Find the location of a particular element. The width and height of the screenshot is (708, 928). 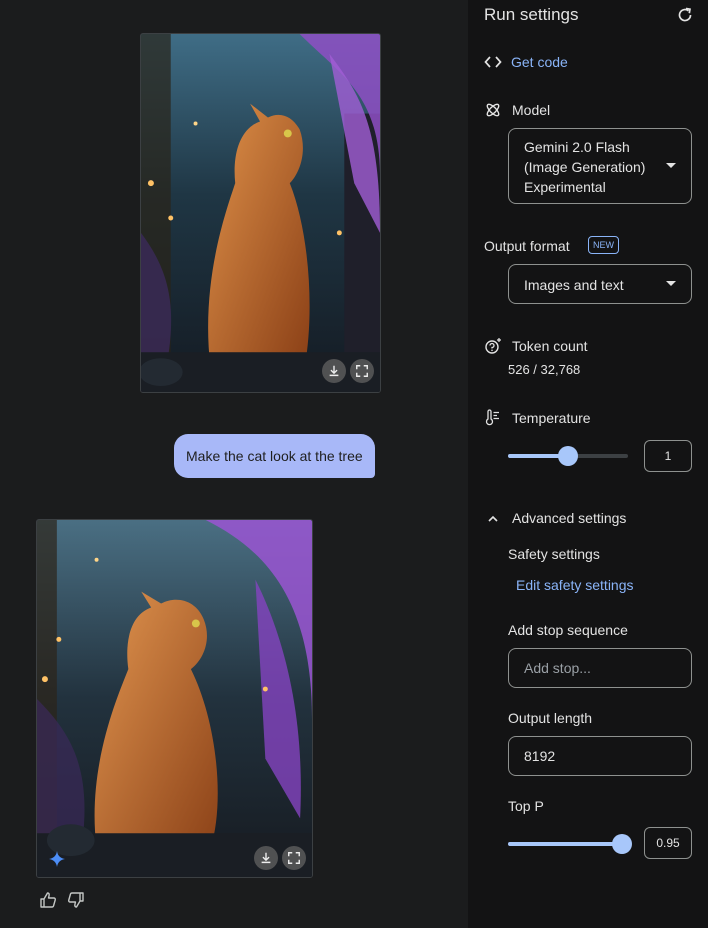

user-message: Make the cat look at the tree is located at coordinates (274, 456).